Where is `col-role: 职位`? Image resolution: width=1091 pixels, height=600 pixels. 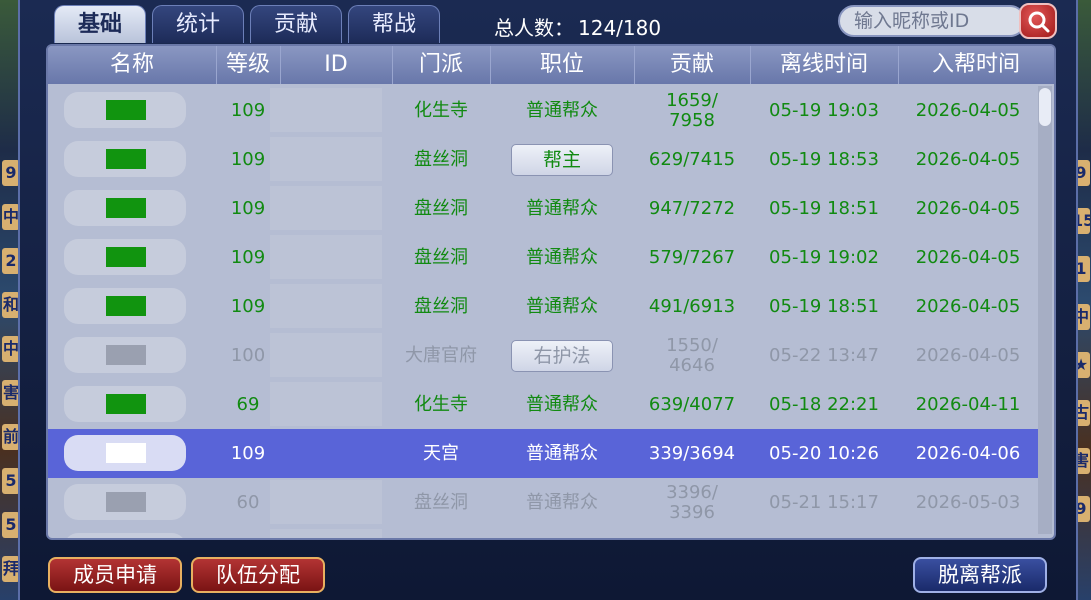
col-role: 职位 is located at coordinates (562, 65).